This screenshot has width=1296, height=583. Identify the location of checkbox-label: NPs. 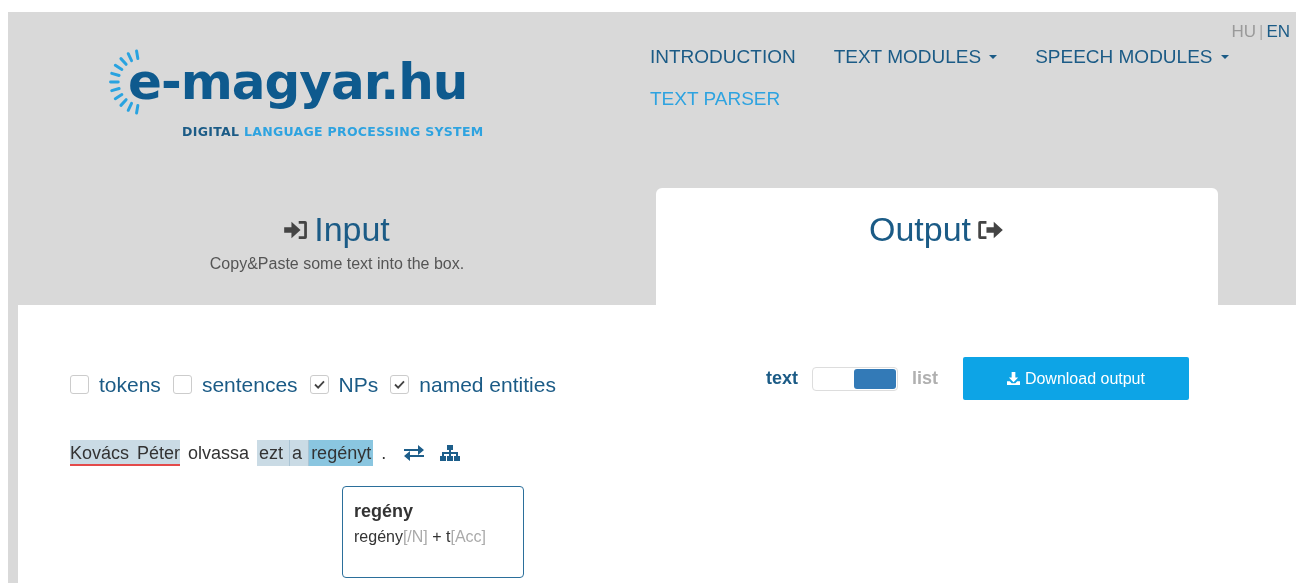
(358, 384).